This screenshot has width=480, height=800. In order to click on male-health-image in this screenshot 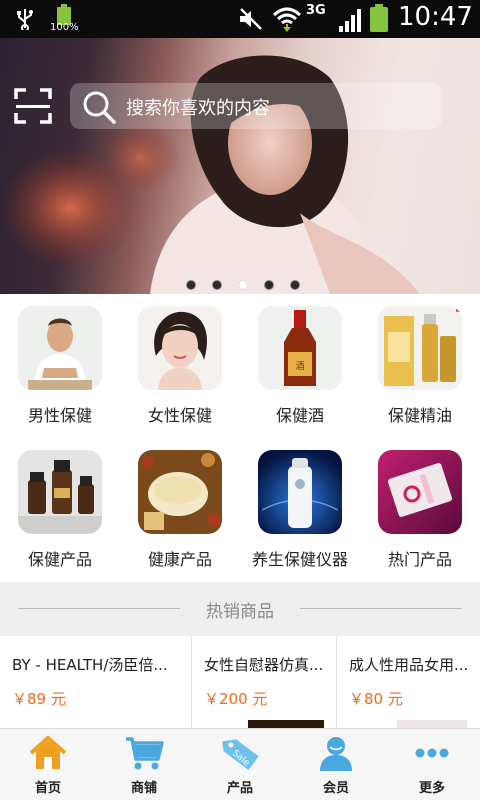, I will do `click(60, 348)`.